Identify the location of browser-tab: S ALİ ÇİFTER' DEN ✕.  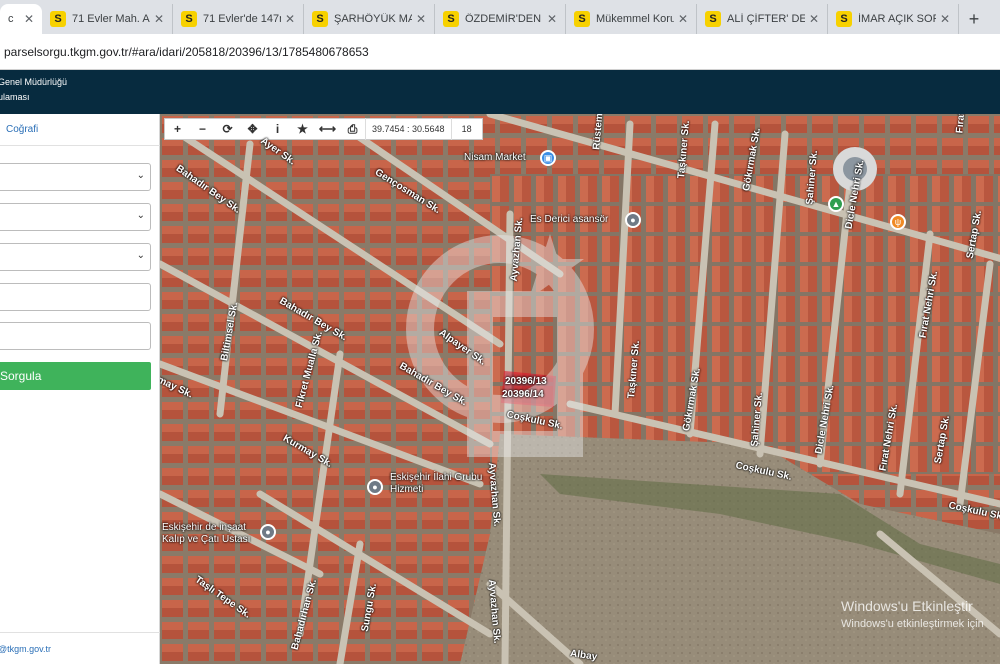
(762, 19).